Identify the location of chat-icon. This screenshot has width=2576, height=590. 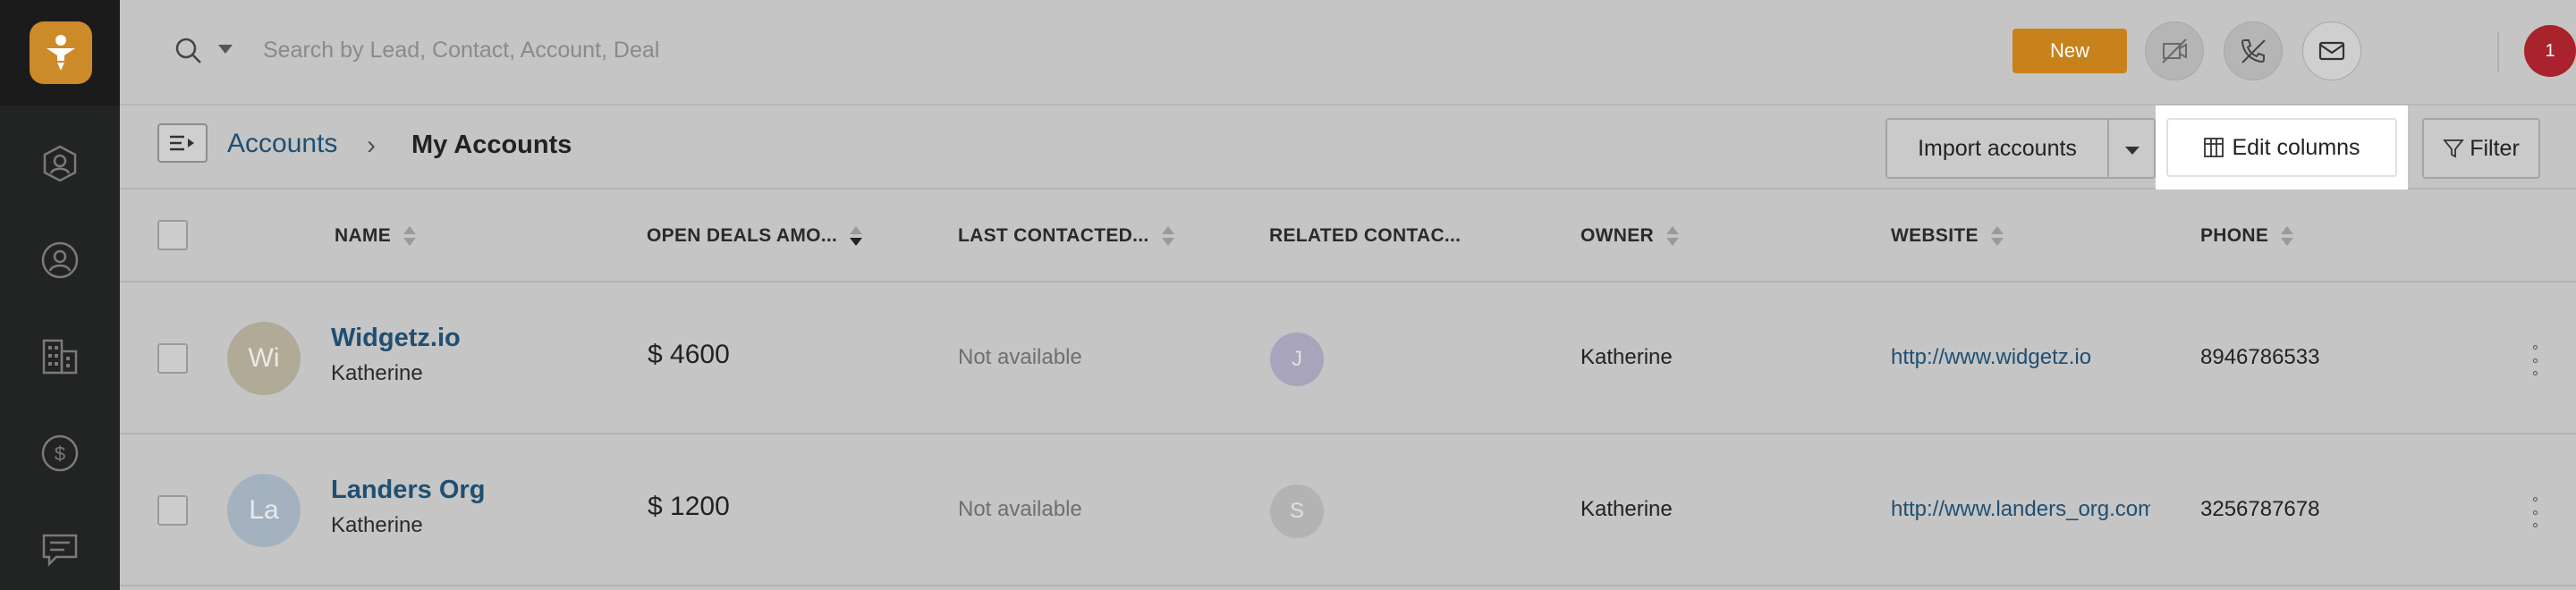
(60, 551).